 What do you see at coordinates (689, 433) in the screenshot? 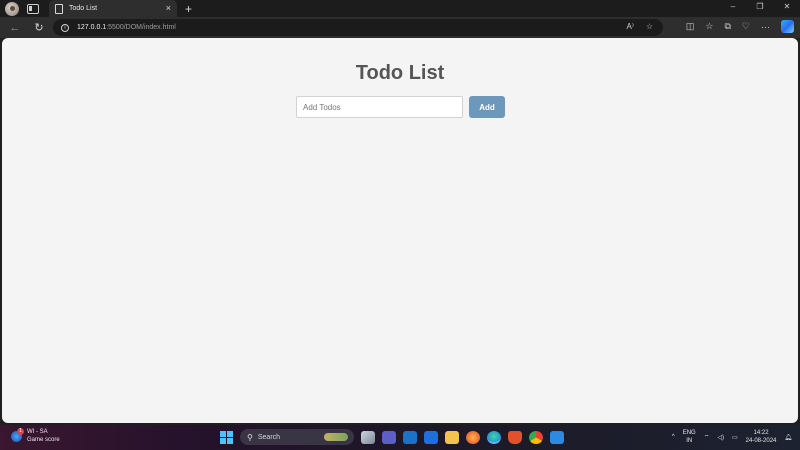
I see `language-code: ENG` at bounding box center [689, 433].